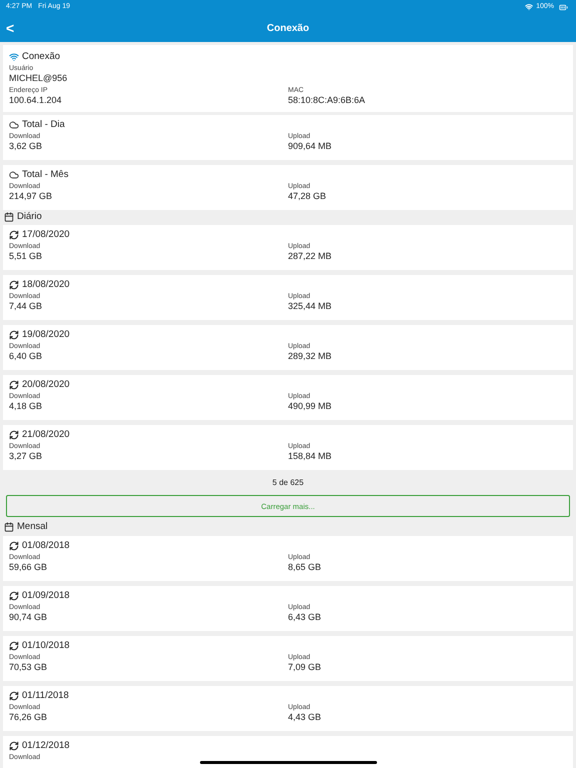 Image resolution: width=576 pixels, height=768 pixels. What do you see at coordinates (45, 696) in the screenshot?
I see `card-title: 01/11/2018` at bounding box center [45, 696].